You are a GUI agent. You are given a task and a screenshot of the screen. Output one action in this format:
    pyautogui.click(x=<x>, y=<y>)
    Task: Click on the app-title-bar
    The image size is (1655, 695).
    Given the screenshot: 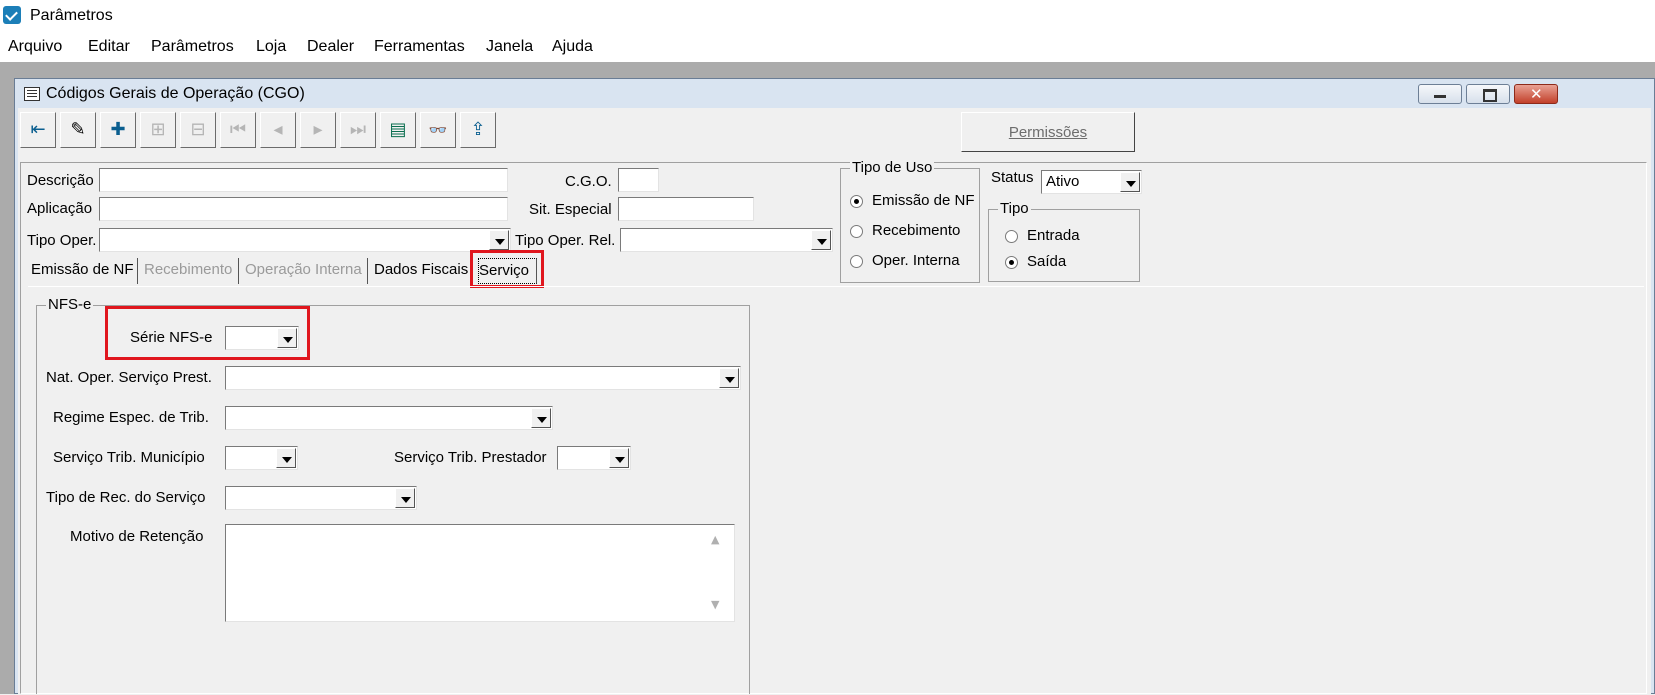 What is the action you would take?
    pyautogui.click(x=827, y=17)
    